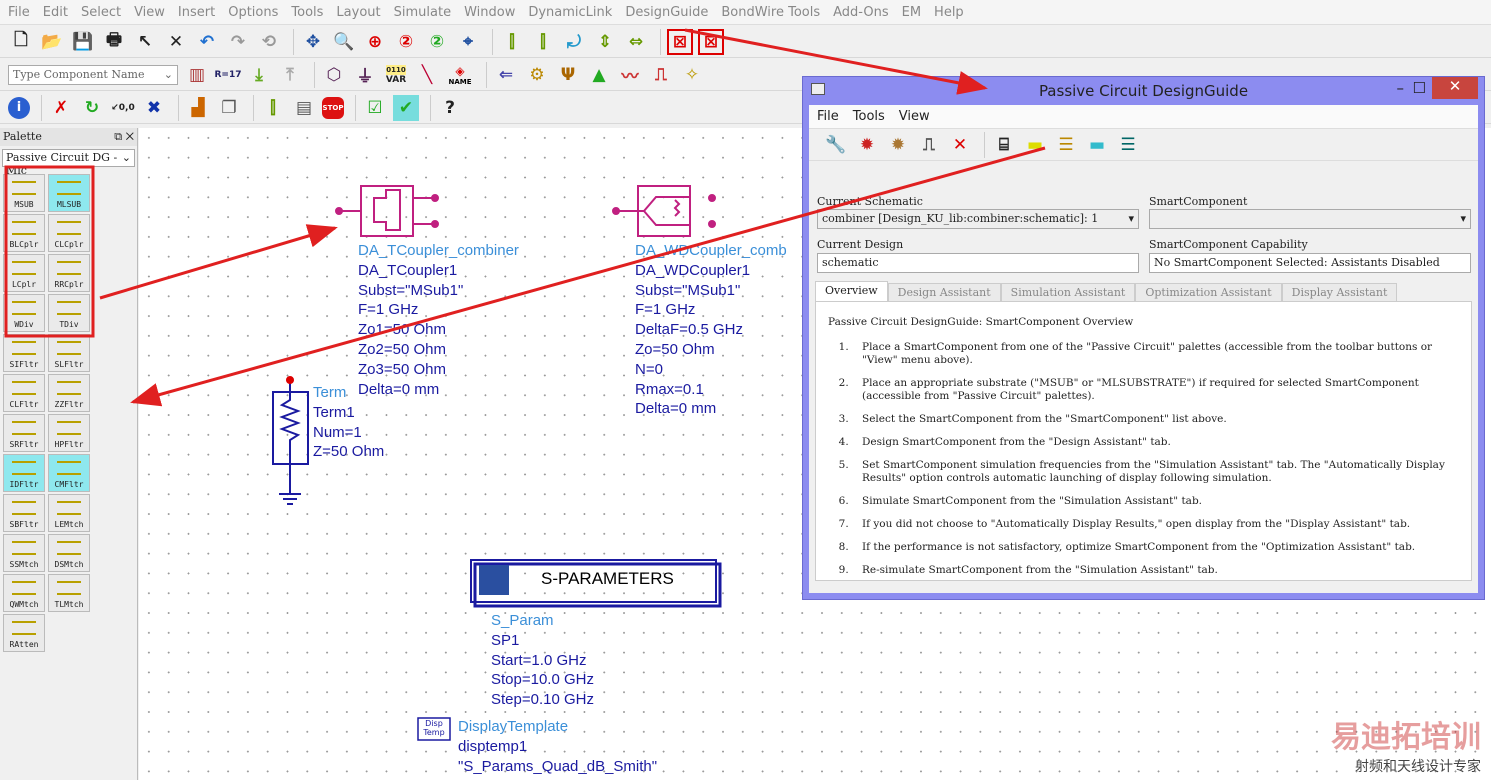  What do you see at coordinates (238, 42) in the screenshot?
I see `redo-icon: ↷` at bounding box center [238, 42].